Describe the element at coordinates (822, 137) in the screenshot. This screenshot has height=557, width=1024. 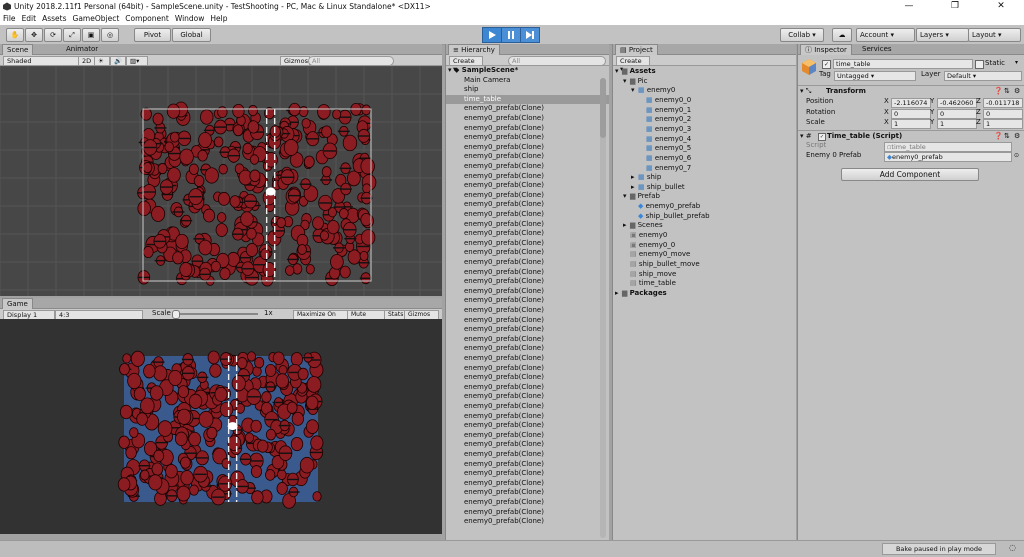
I see `script-enabled-checkbox: ✓` at that location.